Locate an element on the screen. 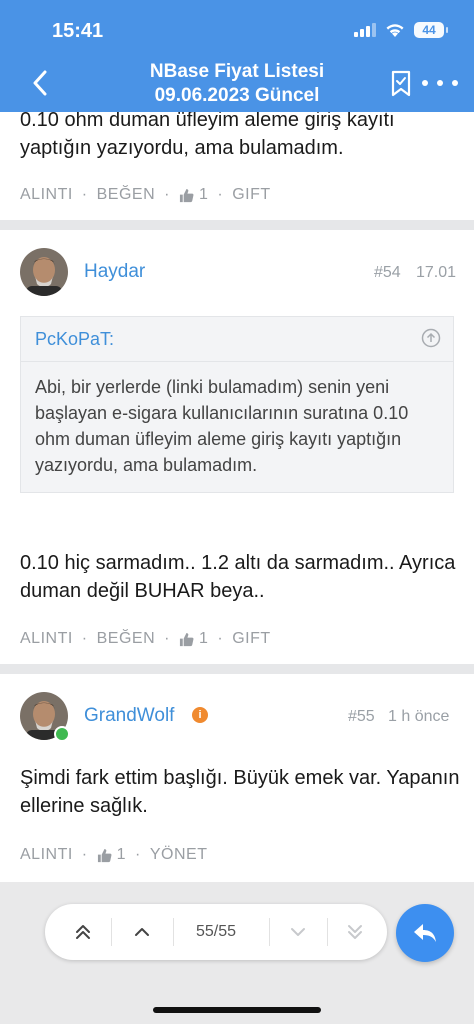  chevron-up-icon is located at coordinates (142, 932).